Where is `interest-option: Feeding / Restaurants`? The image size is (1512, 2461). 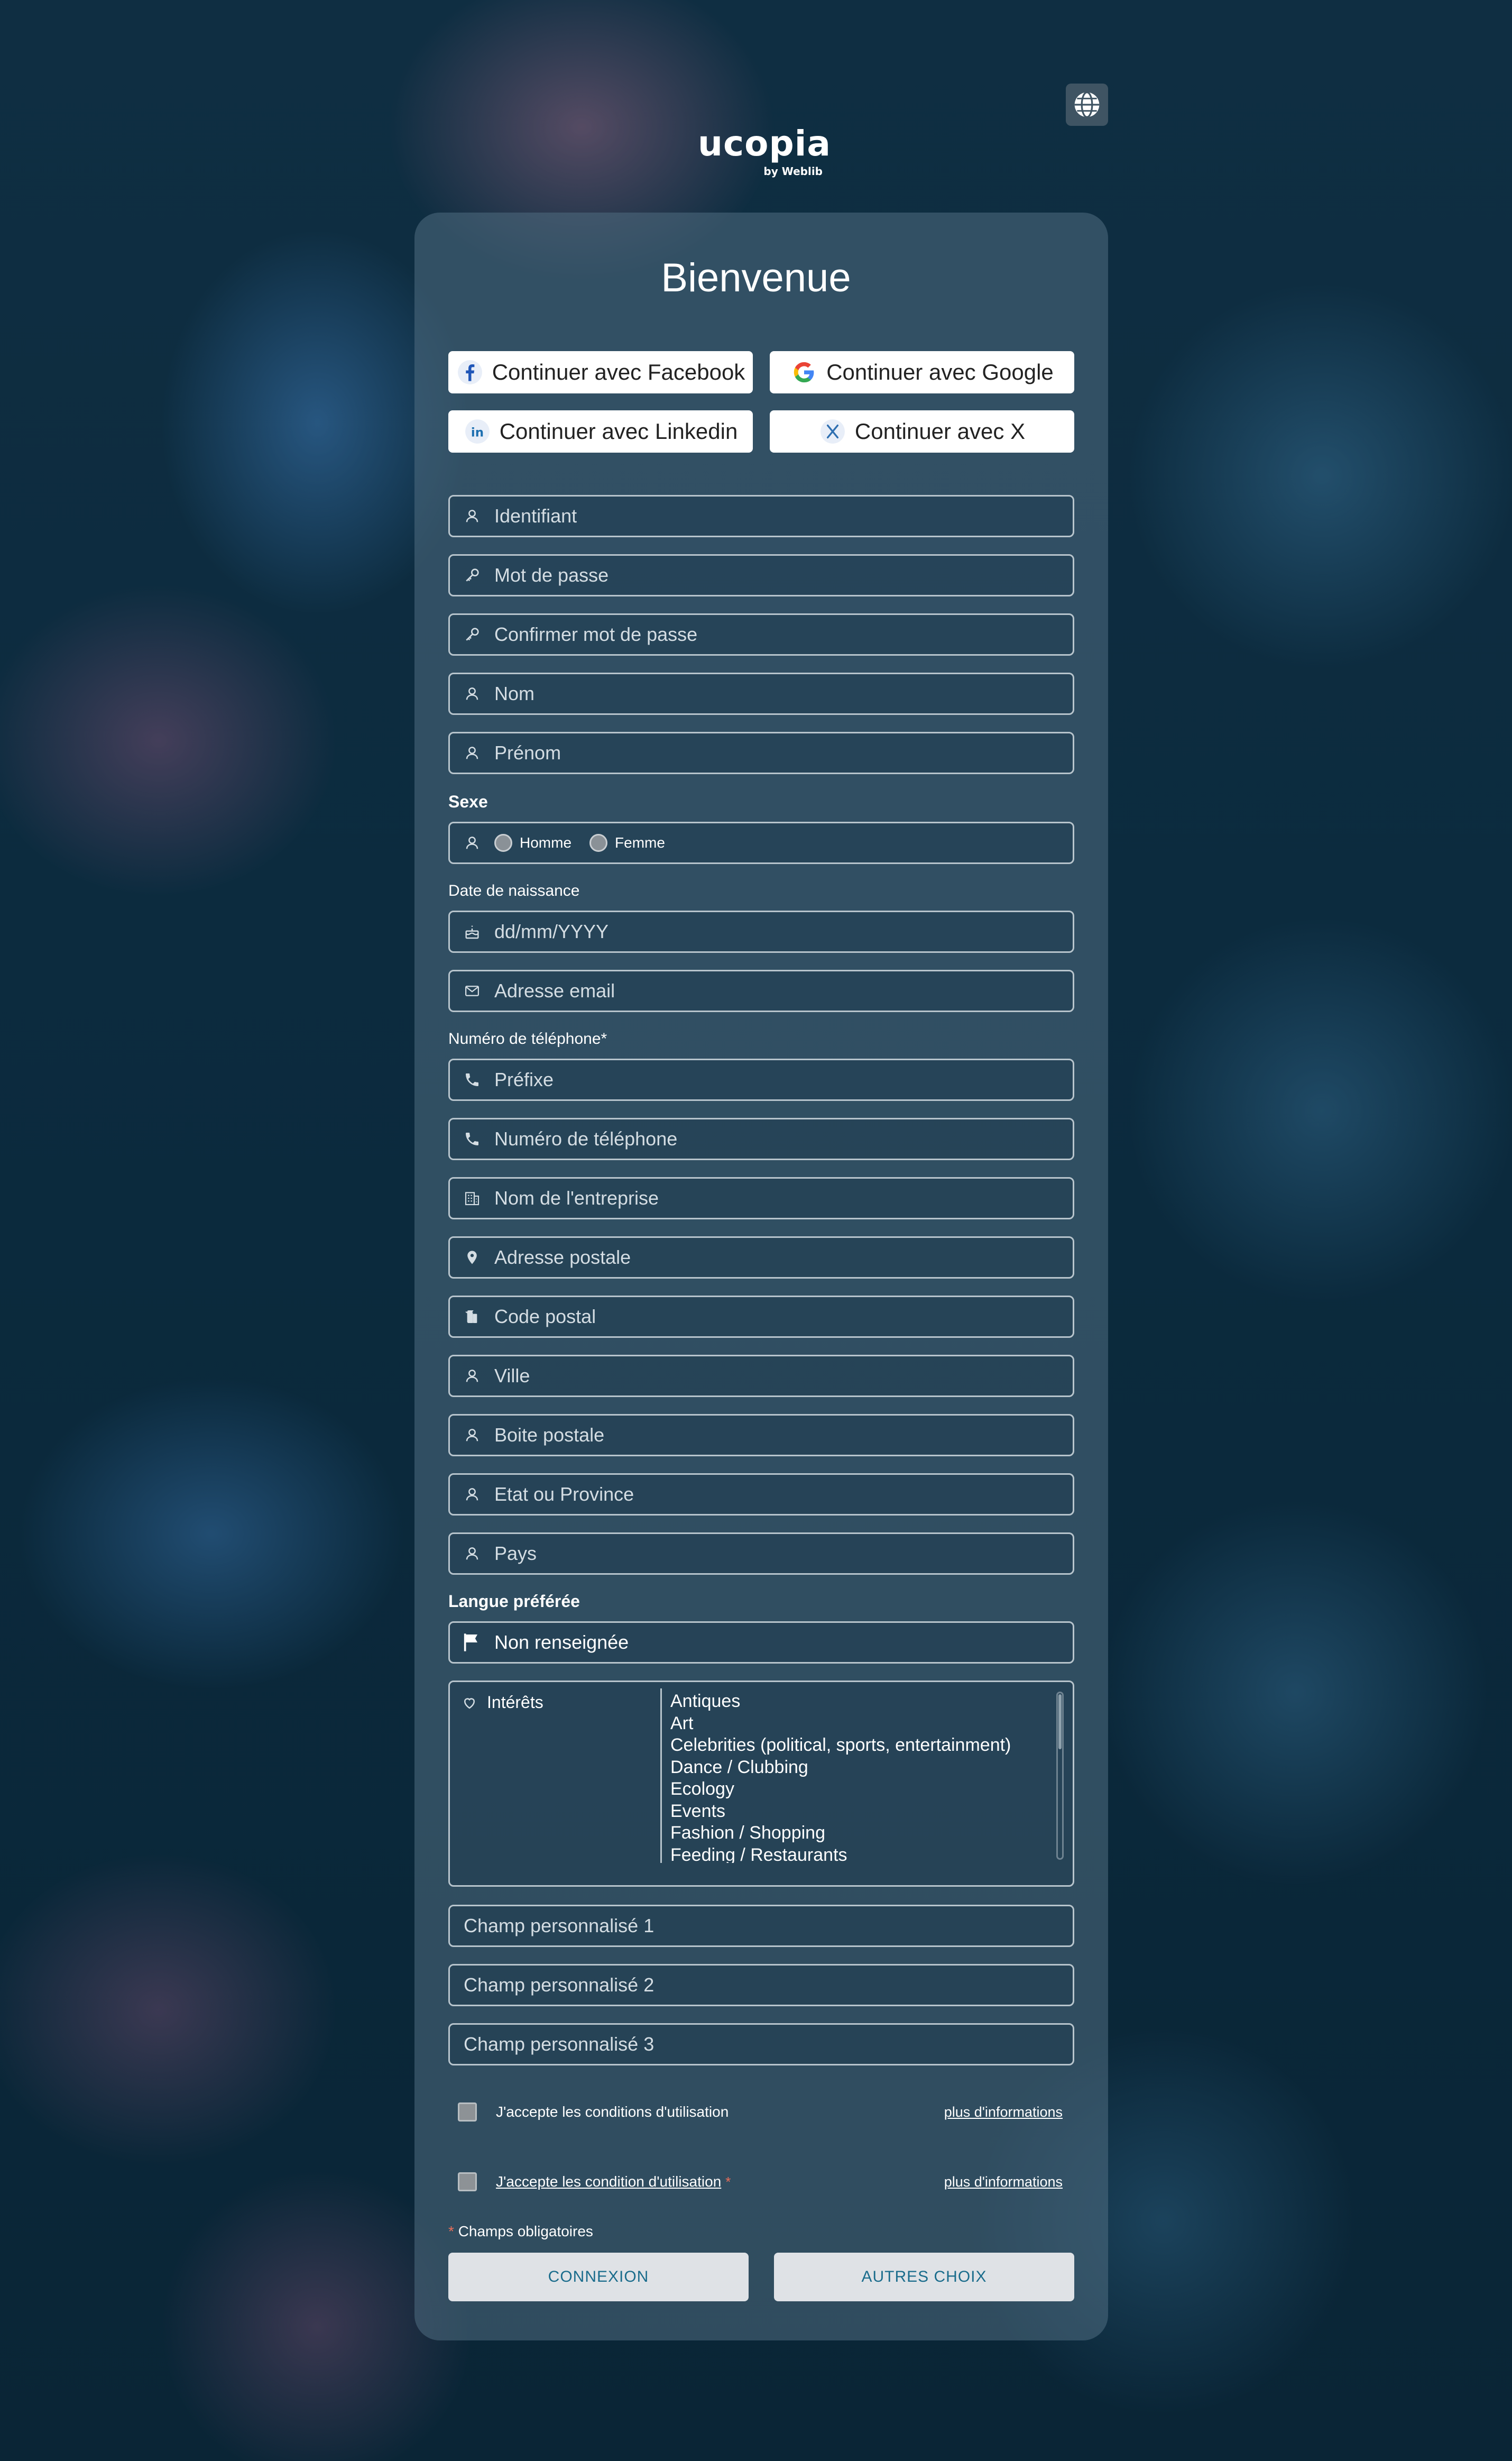 interest-option: Feeding / Restaurants is located at coordinates (866, 1853).